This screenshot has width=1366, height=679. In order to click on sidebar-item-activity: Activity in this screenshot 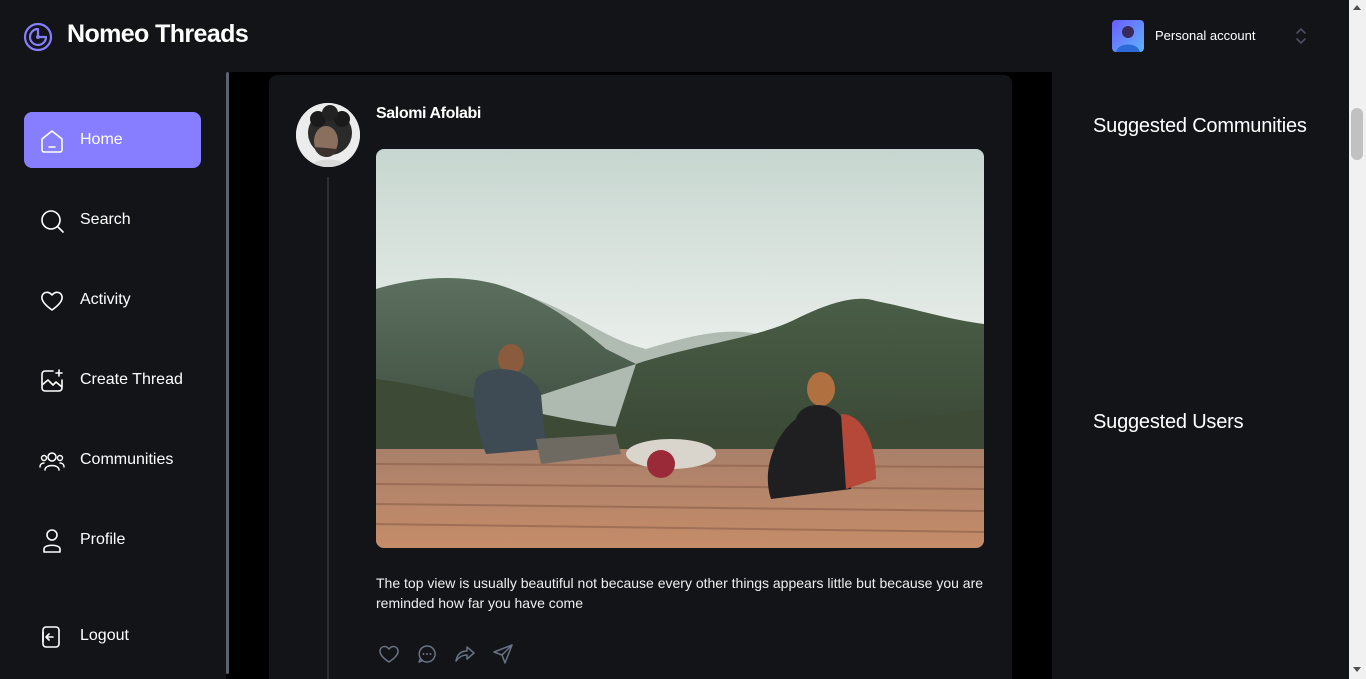, I will do `click(112, 300)`.